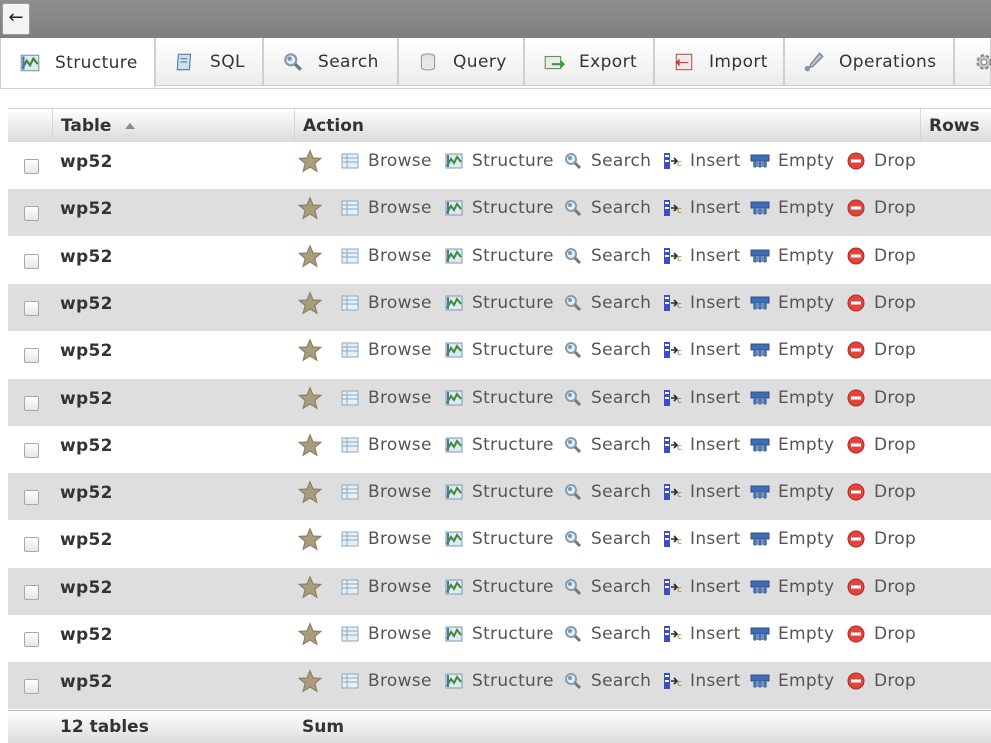  What do you see at coordinates (461, 62) in the screenshot?
I see `tab-query: Query` at bounding box center [461, 62].